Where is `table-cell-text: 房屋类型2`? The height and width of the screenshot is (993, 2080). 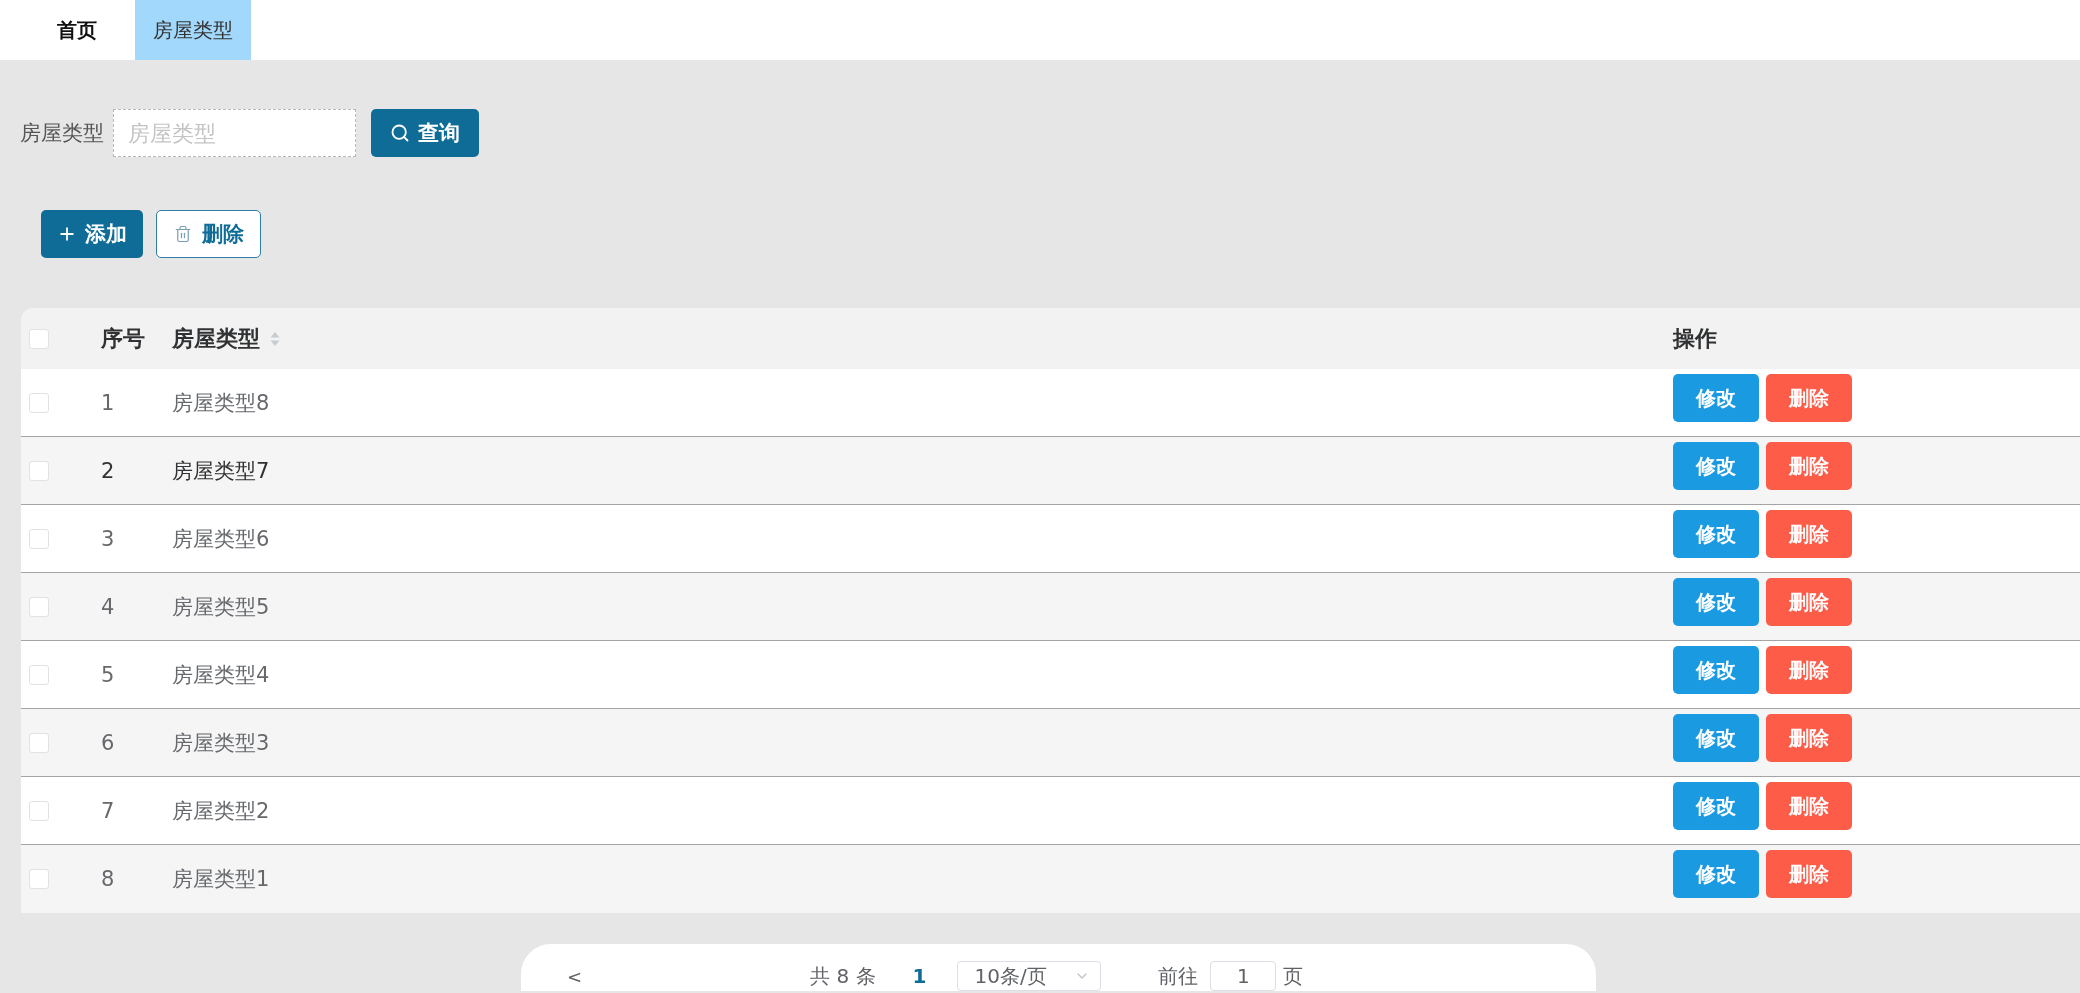 table-cell-text: 房屋类型2 is located at coordinates (221, 811).